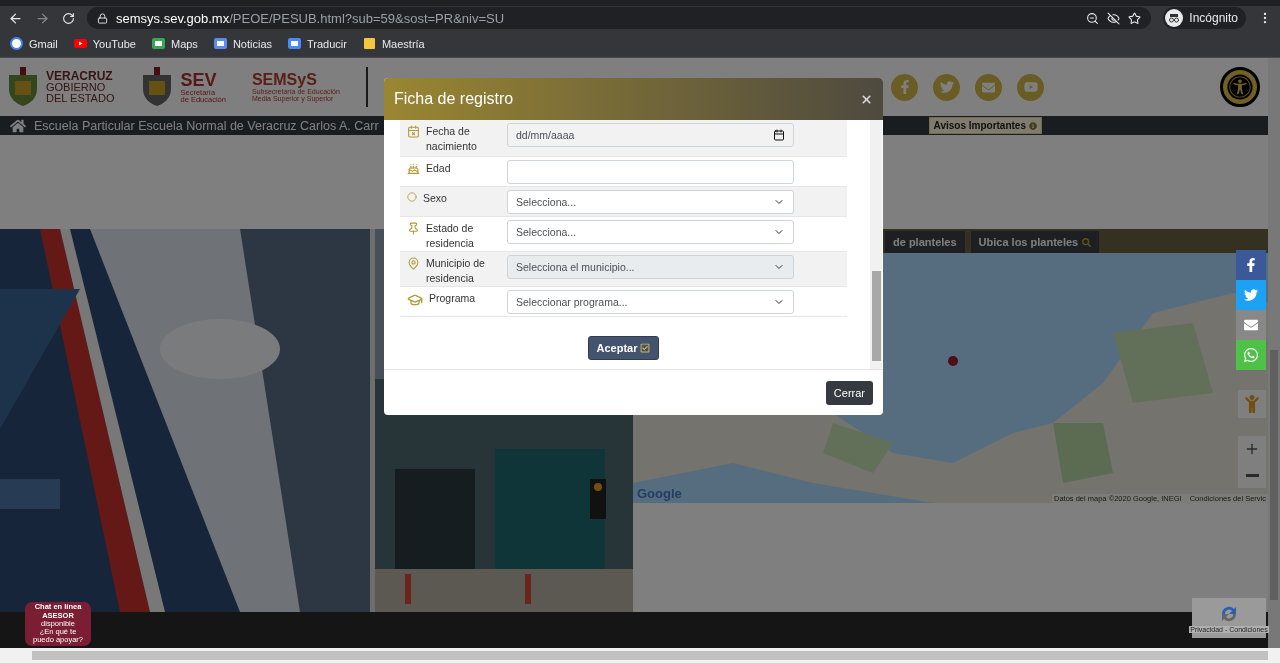  What do you see at coordinates (284, 80) in the screenshot?
I see `logo-title: SEMSyS` at bounding box center [284, 80].